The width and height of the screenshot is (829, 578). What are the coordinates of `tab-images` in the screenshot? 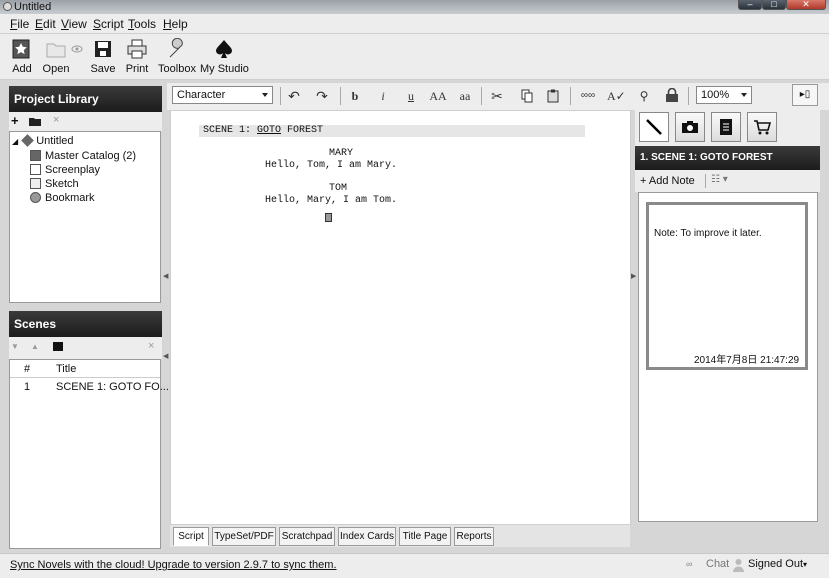 It's located at (690, 127).